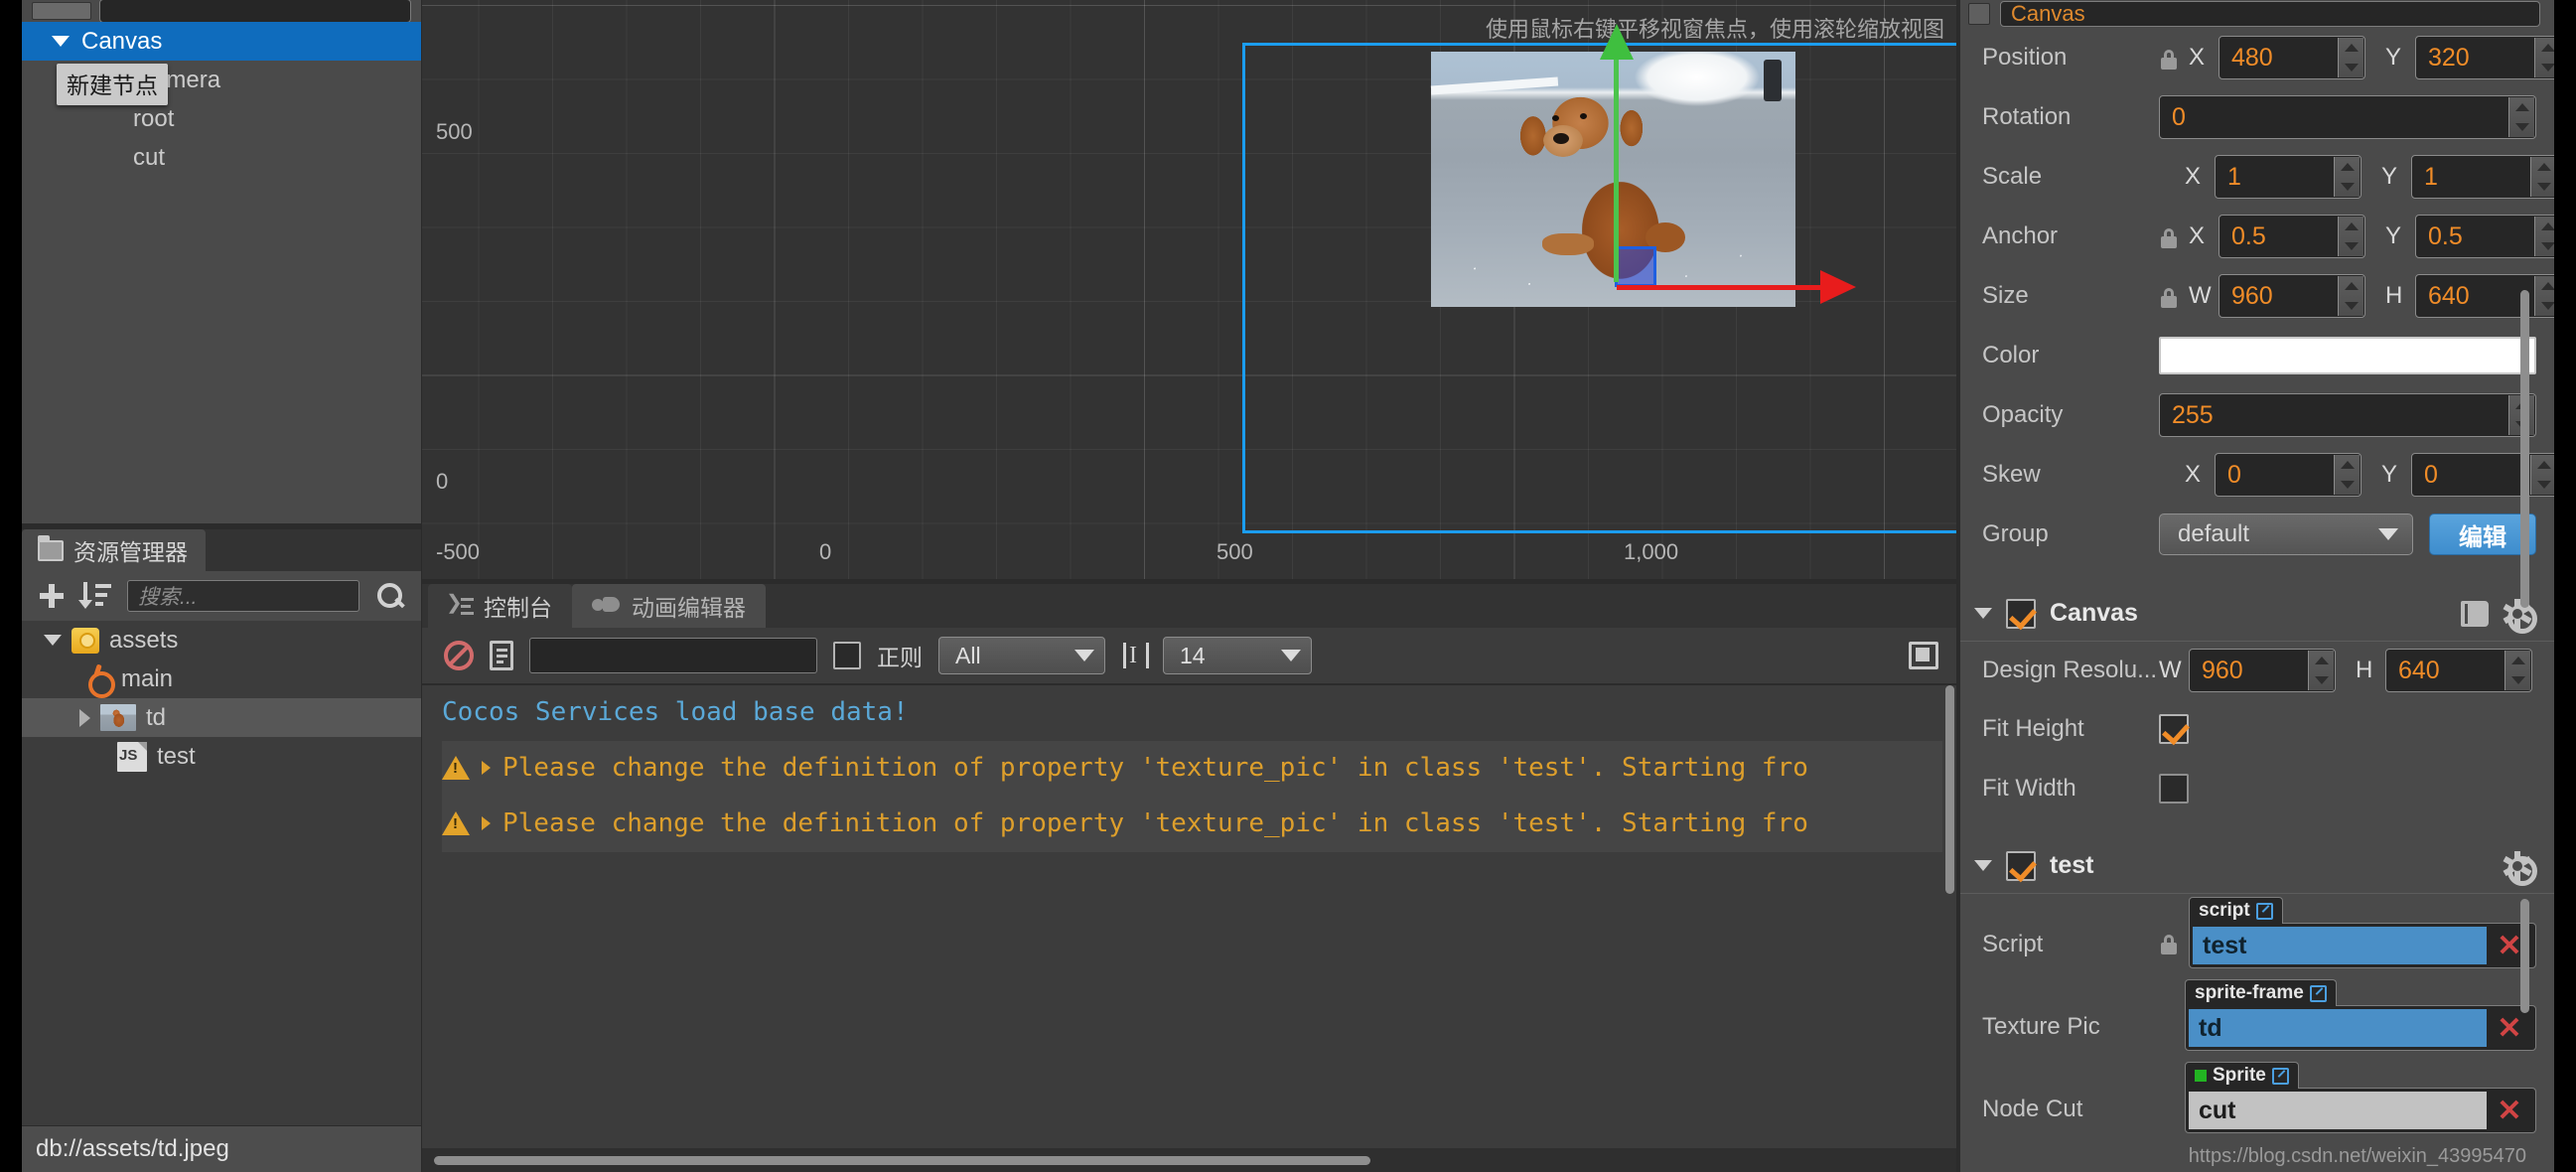 This screenshot has height=1172, width=2576. Describe the element at coordinates (221, 756) in the screenshot. I see `asset-item-test: test` at that location.